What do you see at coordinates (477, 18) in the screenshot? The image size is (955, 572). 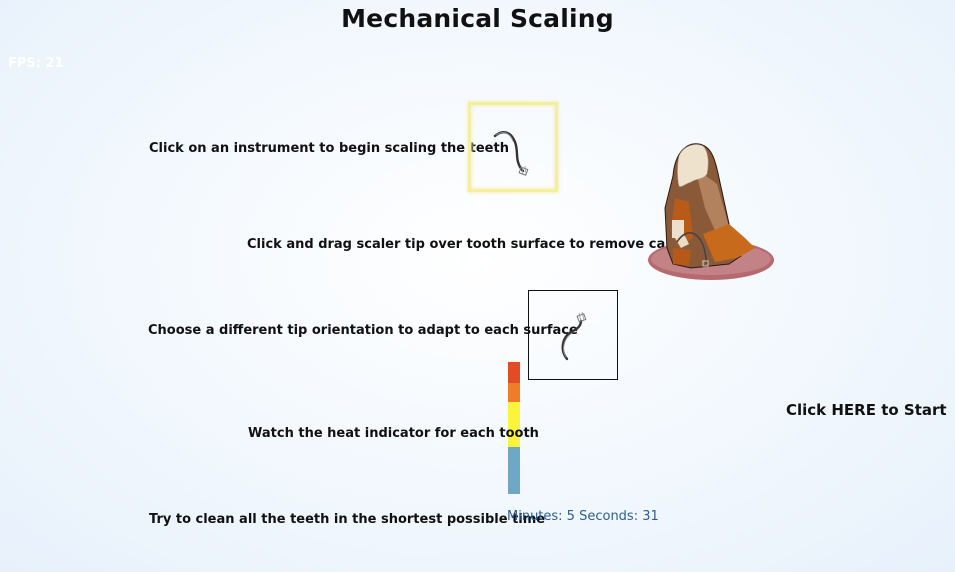 I see `page-title: Mechanical Scaling` at bounding box center [477, 18].